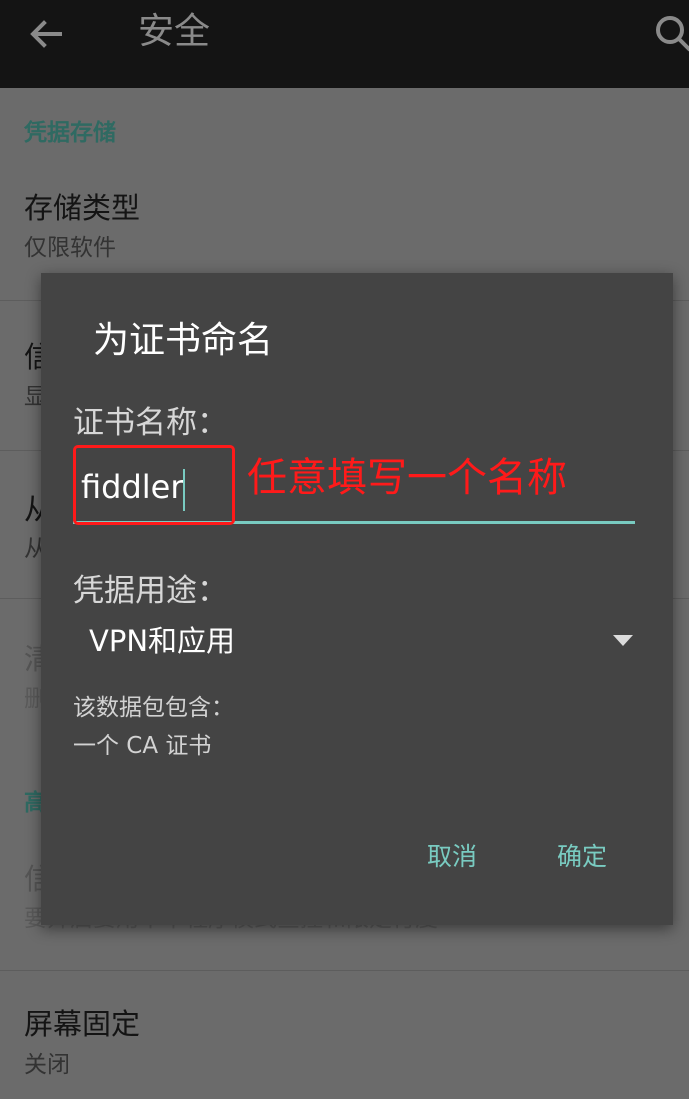 This screenshot has height=1099, width=689. What do you see at coordinates (174, 31) in the screenshot?
I see `page-title: 安全` at bounding box center [174, 31].